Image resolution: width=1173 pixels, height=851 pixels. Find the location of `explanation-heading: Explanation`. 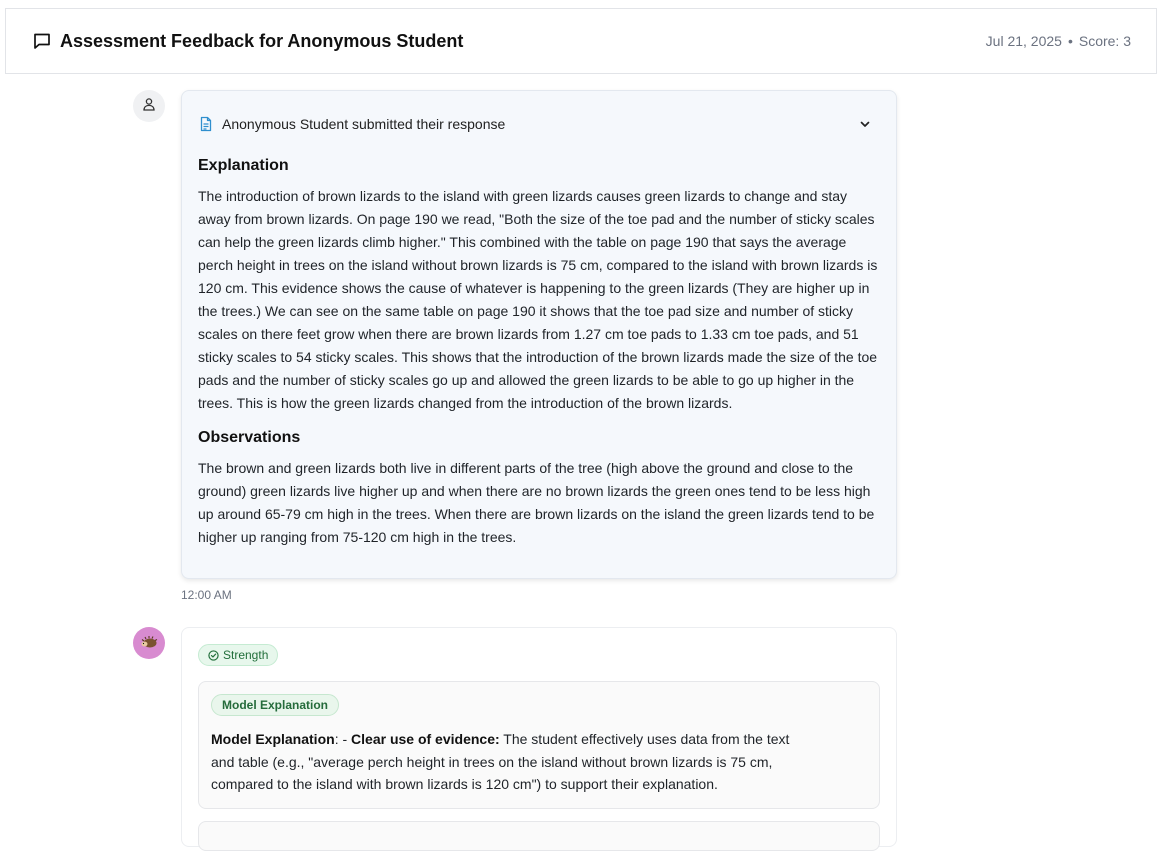

explanation-heading: Explanation is located at coordinates (243, 165).